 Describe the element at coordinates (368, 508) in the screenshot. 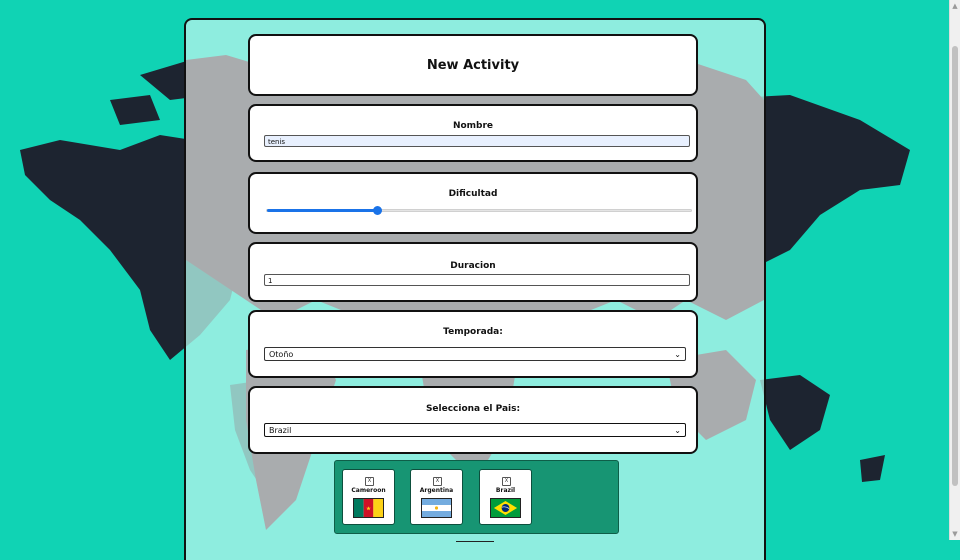

I see `cameroon-flag-icon` at that location.